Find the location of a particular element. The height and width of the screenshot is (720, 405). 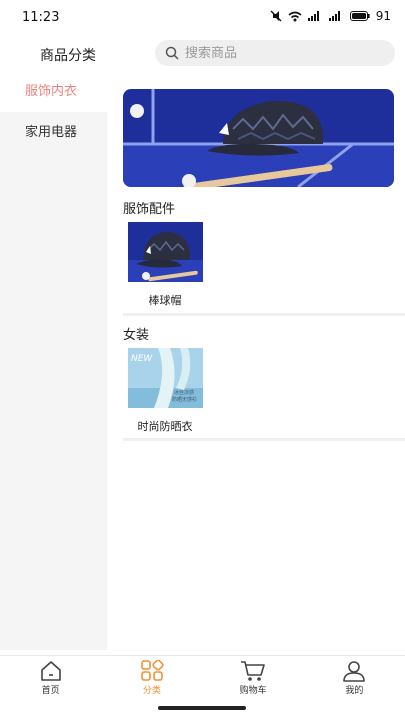

status-time: 11:23 is located at coordinates (41, 17).